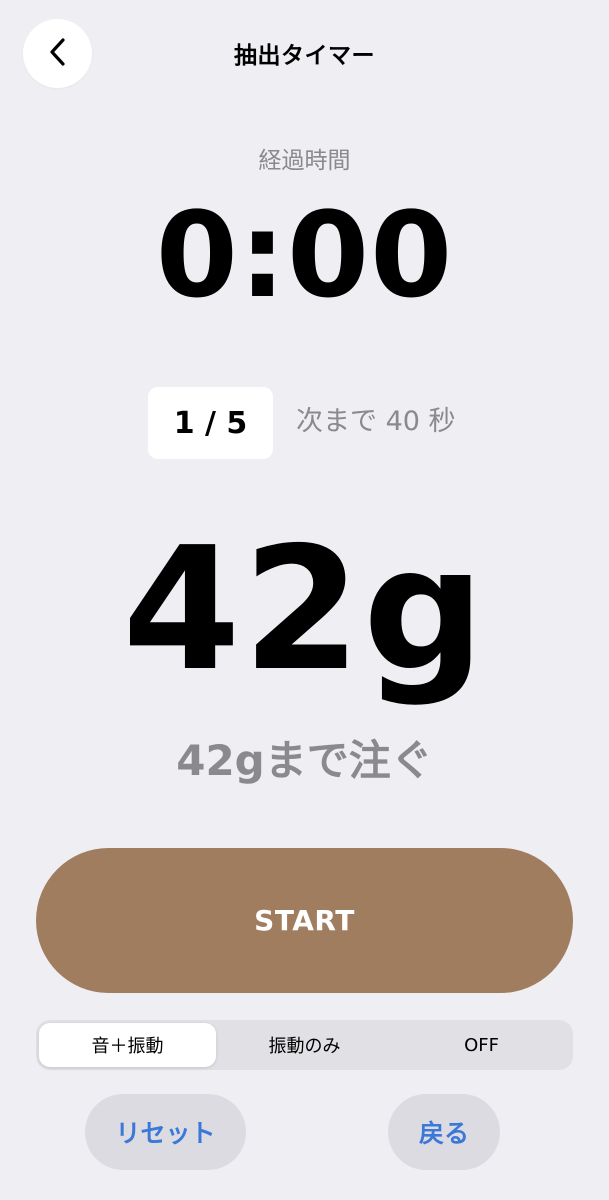  What do you see at coordinates (304, 760) in the screenshot?
I see `pour-instruction: 42gまで注ぐ` at bounding box center [304, 760].